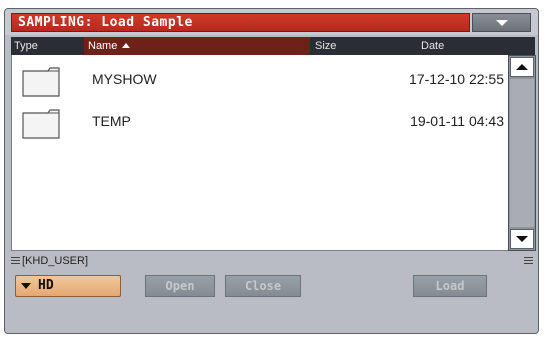 This screenshot has height=342, width=547. Describe the element at coordinates (103, 46) in the screenshot. I see `column-header-name-label: Name` at that location.